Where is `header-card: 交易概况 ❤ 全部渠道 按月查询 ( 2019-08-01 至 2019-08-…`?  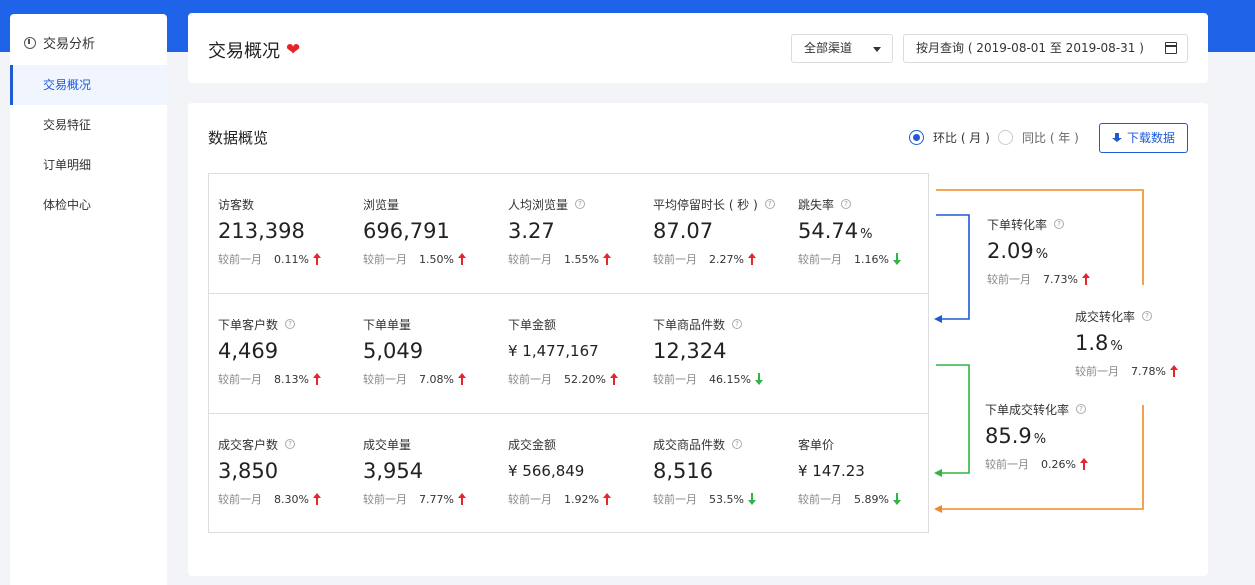
header-card: 交易概况 ❤ 全部渠道 按月查询 ( 2019-08-01 至 2019-08-… is located at coordinates (698, 48).